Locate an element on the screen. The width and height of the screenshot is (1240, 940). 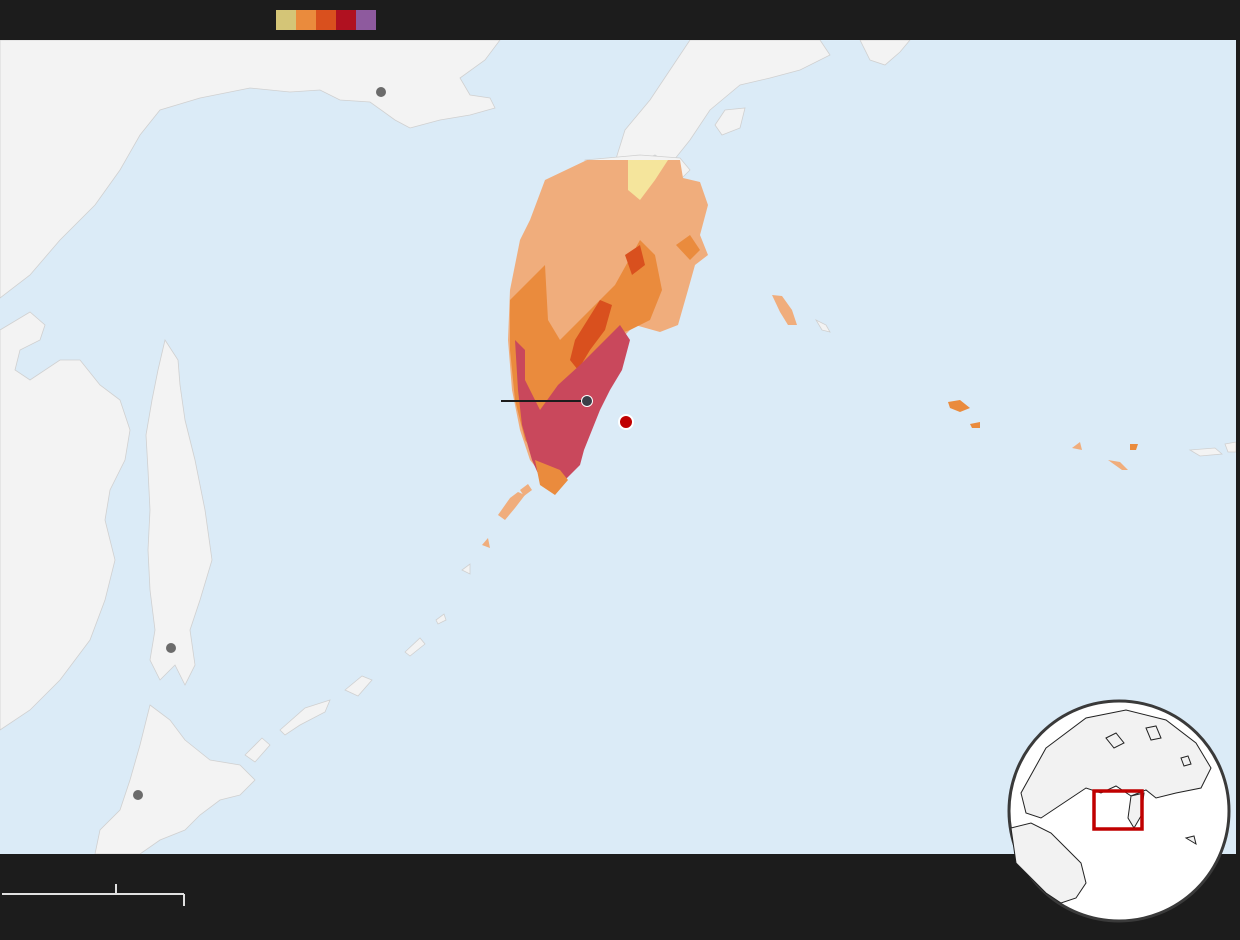
city-marker-sakhalin is located at coordinates (171, 648).